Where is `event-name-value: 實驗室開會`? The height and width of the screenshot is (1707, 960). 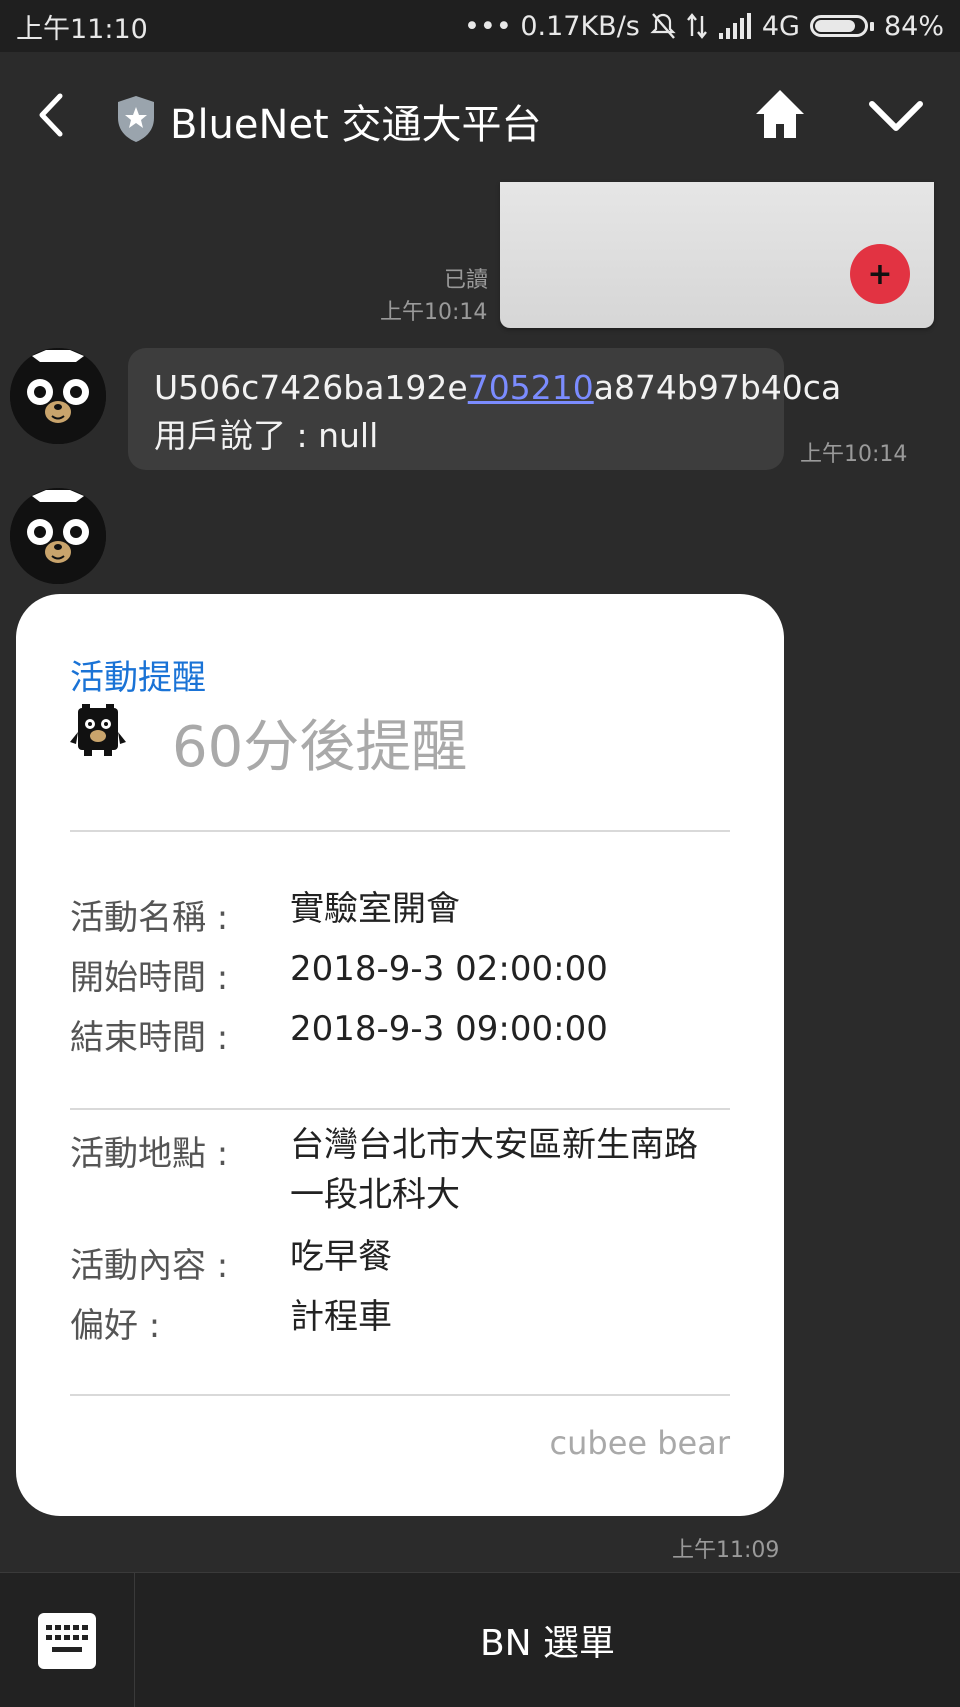
event-name-value: 實驗室開會 is located at coordinates (375, 909).